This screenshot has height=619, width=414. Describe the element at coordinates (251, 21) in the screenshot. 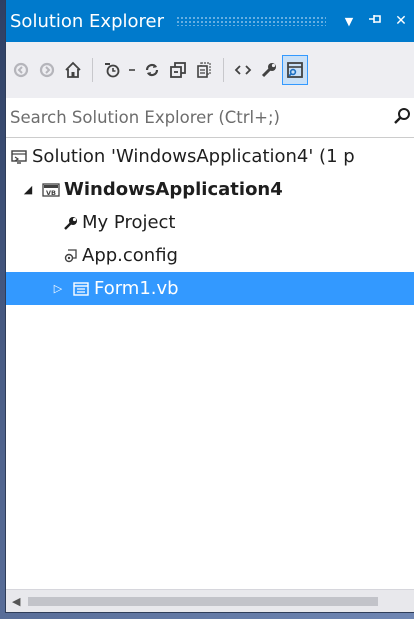

I see `title-grip` at that location.